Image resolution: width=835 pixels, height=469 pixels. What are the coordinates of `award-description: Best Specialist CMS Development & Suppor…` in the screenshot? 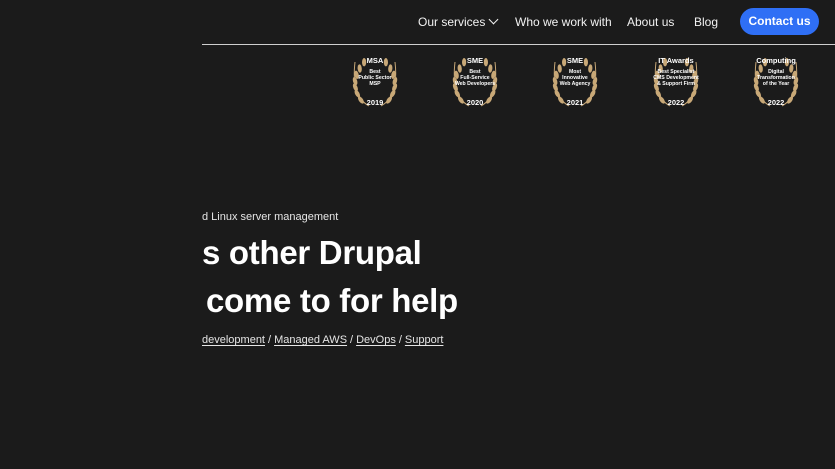 It's located at (676, 78).